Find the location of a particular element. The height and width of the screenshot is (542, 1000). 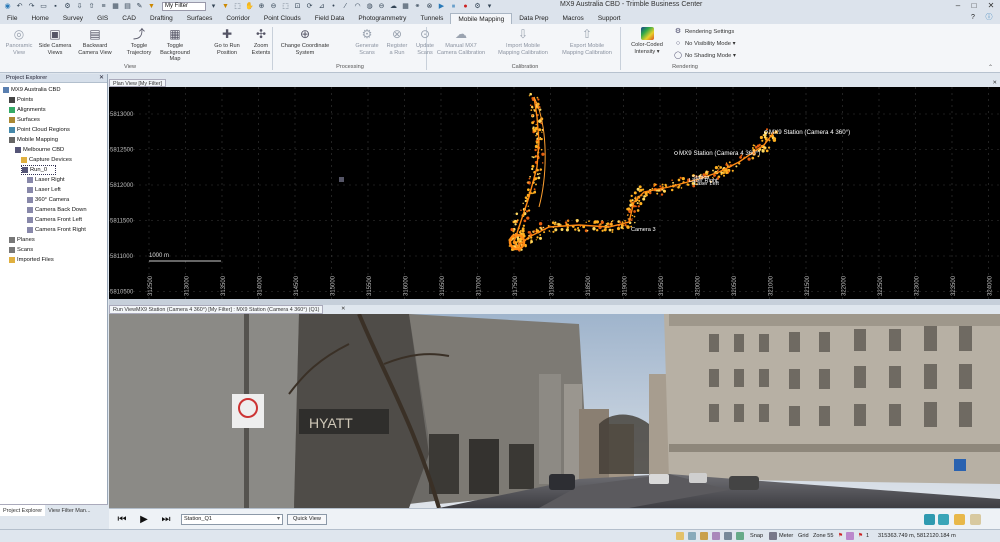

visibility-mode-dropdown: ○ No Visibility Mode ▾ is located at coordinates (705, 44).